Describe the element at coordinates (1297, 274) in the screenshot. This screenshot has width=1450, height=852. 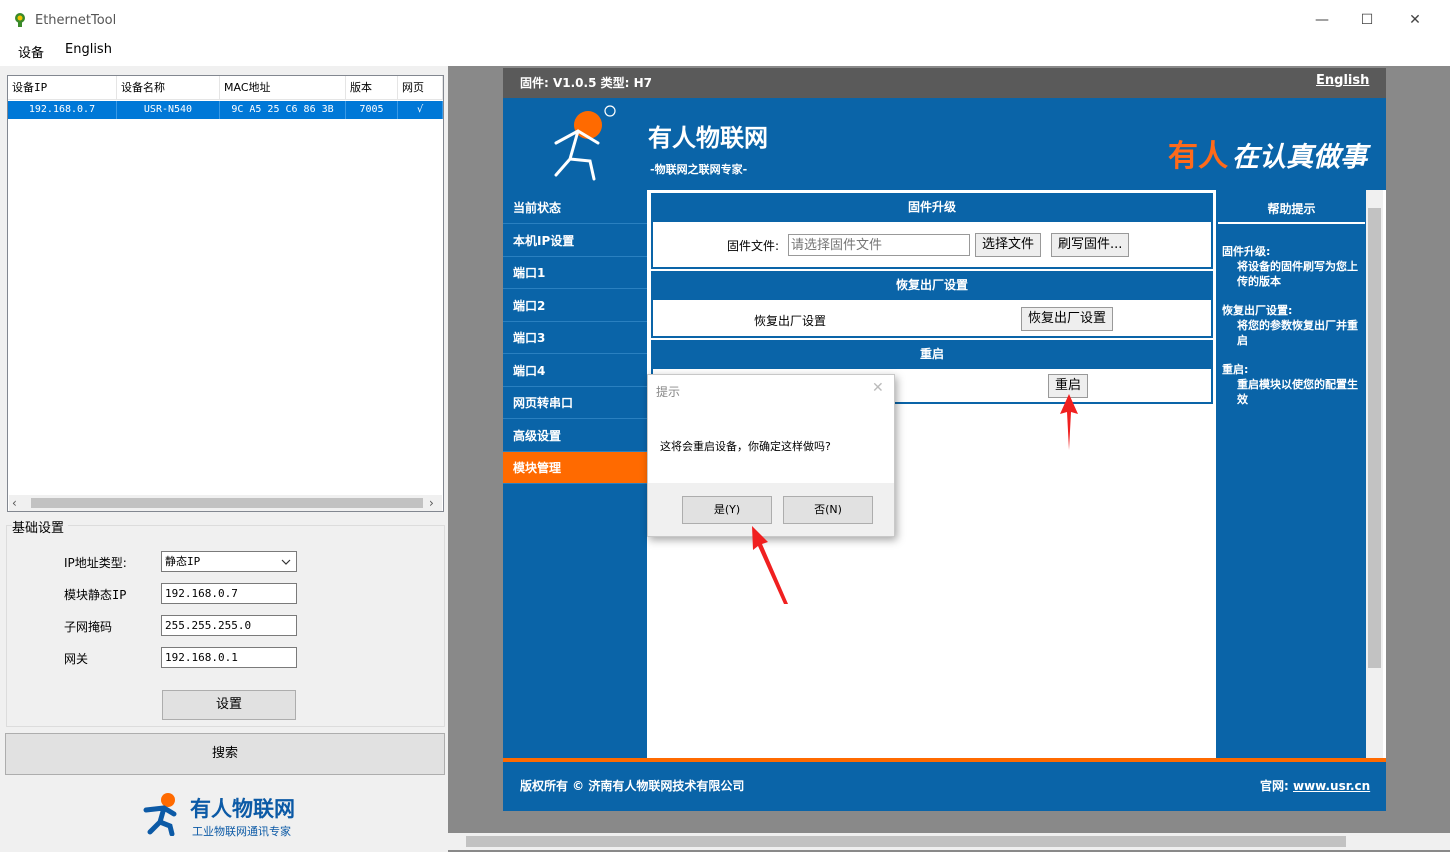
I see `help-item-body: 将设备的固件刷写为您上传的版本` at that location.